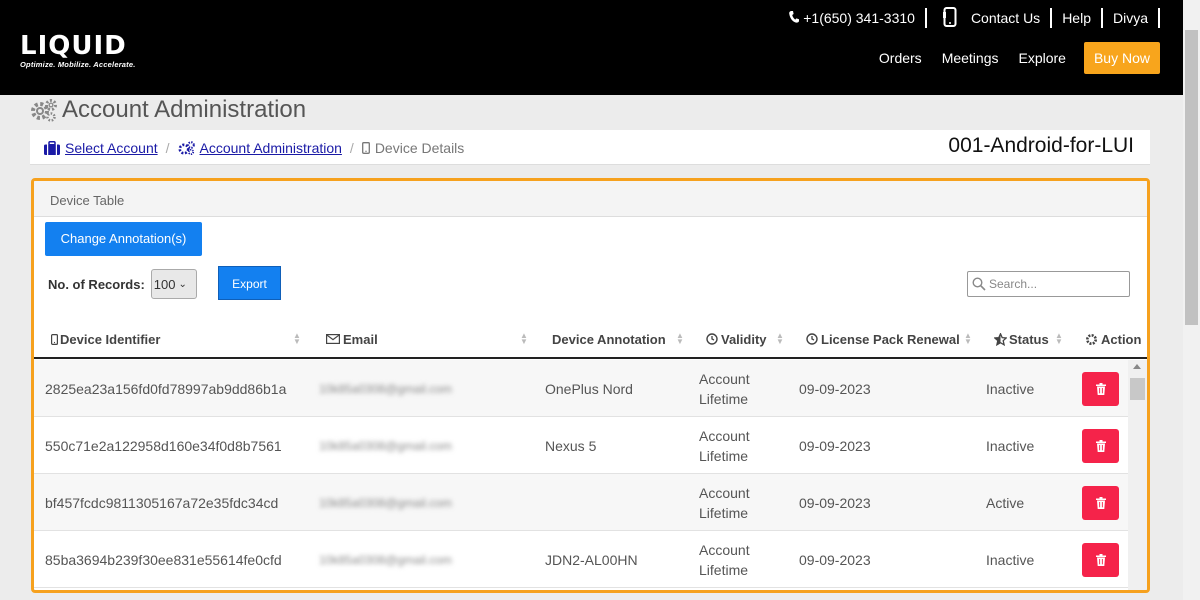  I want to click on contact-us-link: Contact Us, so click(989, 18).